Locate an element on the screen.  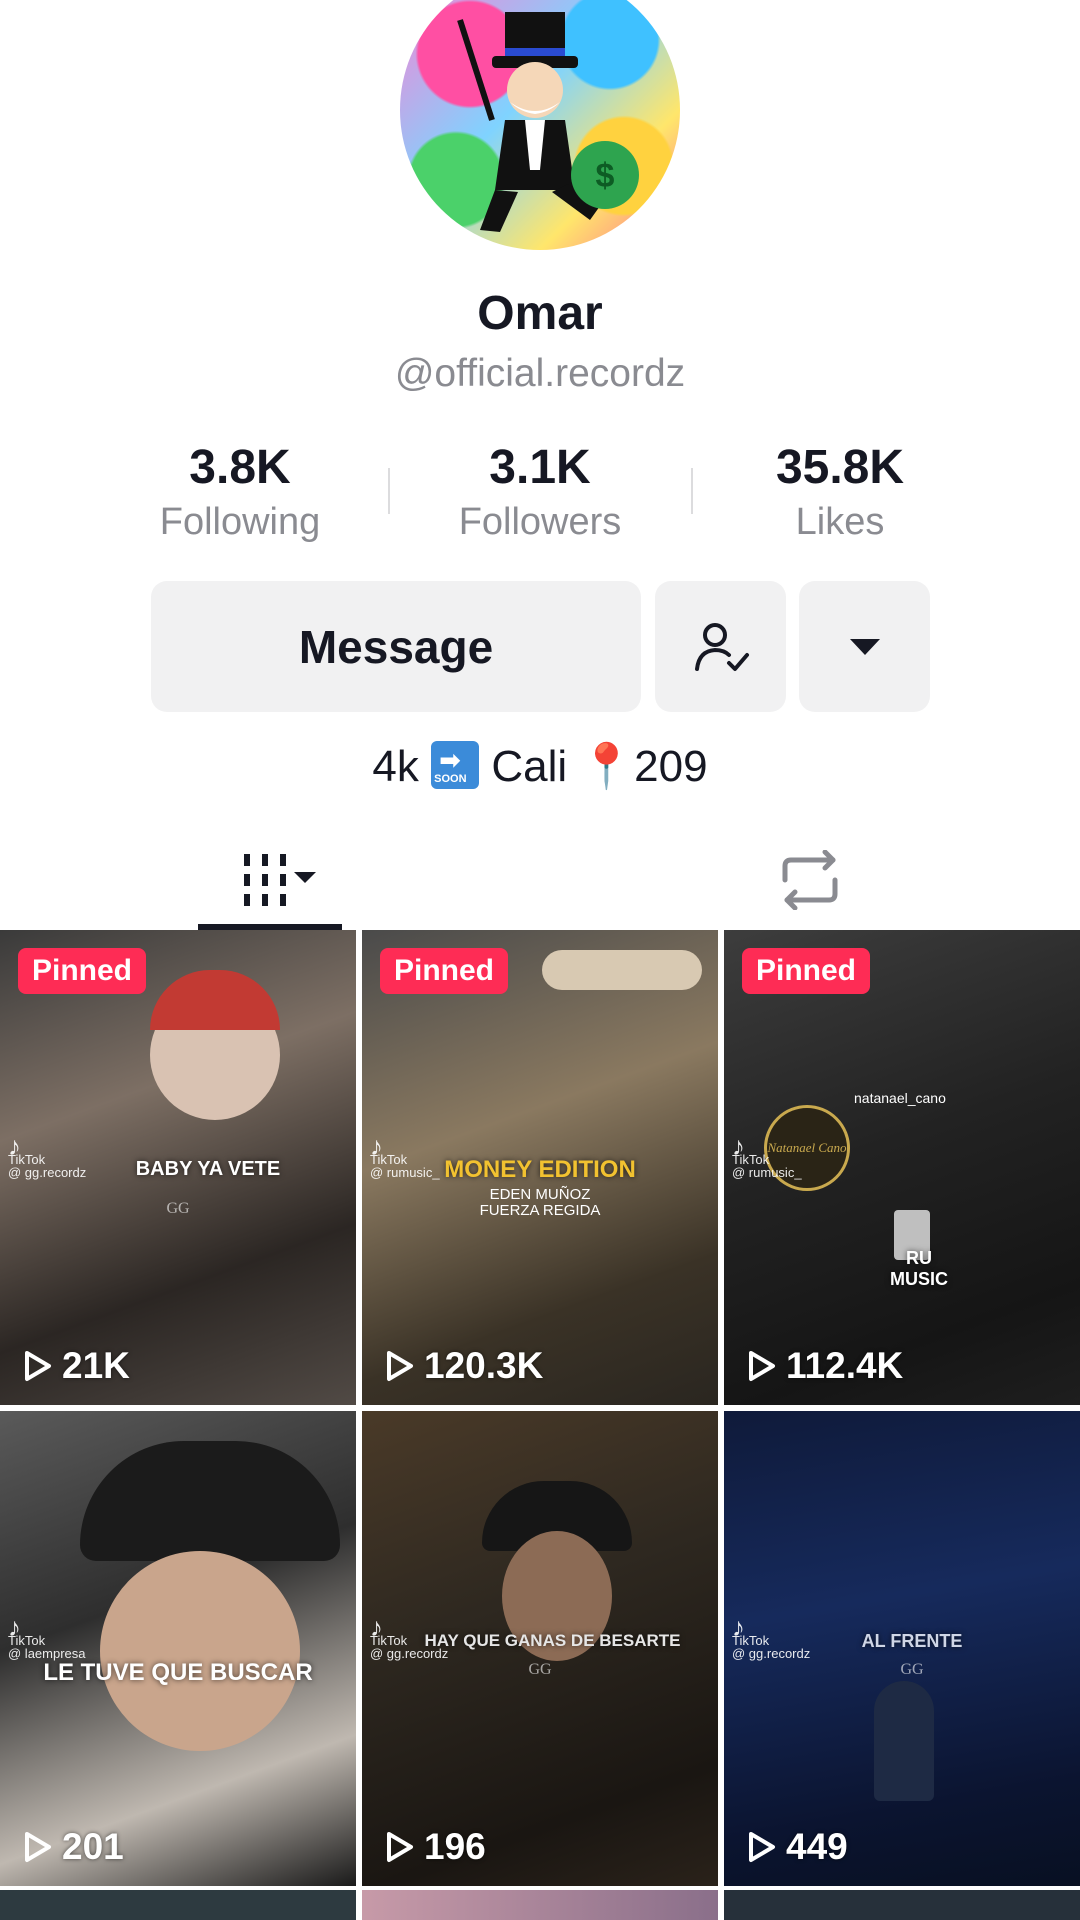
watermark-handle: @ rumusic_ is located at coordinates (767, 1172).